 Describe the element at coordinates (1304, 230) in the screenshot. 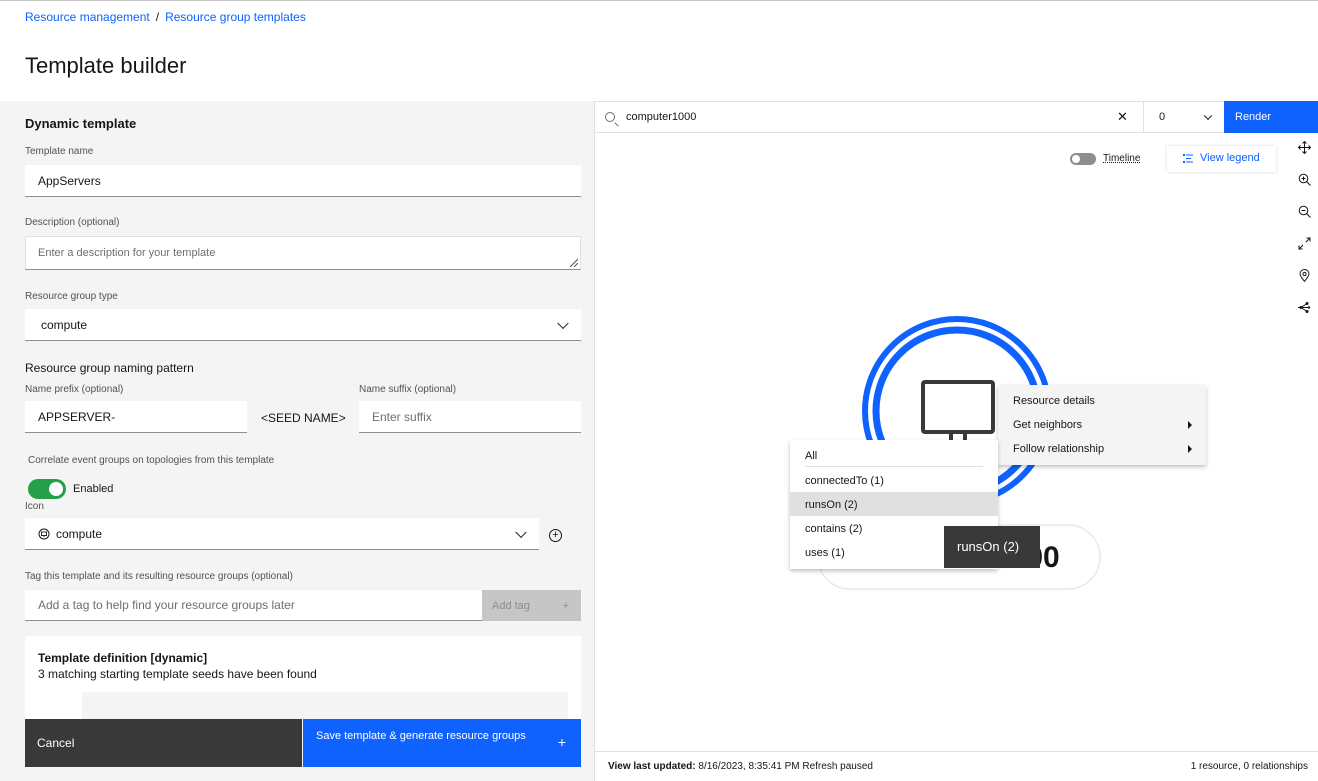

I see `canvas-toolbar` at that location.